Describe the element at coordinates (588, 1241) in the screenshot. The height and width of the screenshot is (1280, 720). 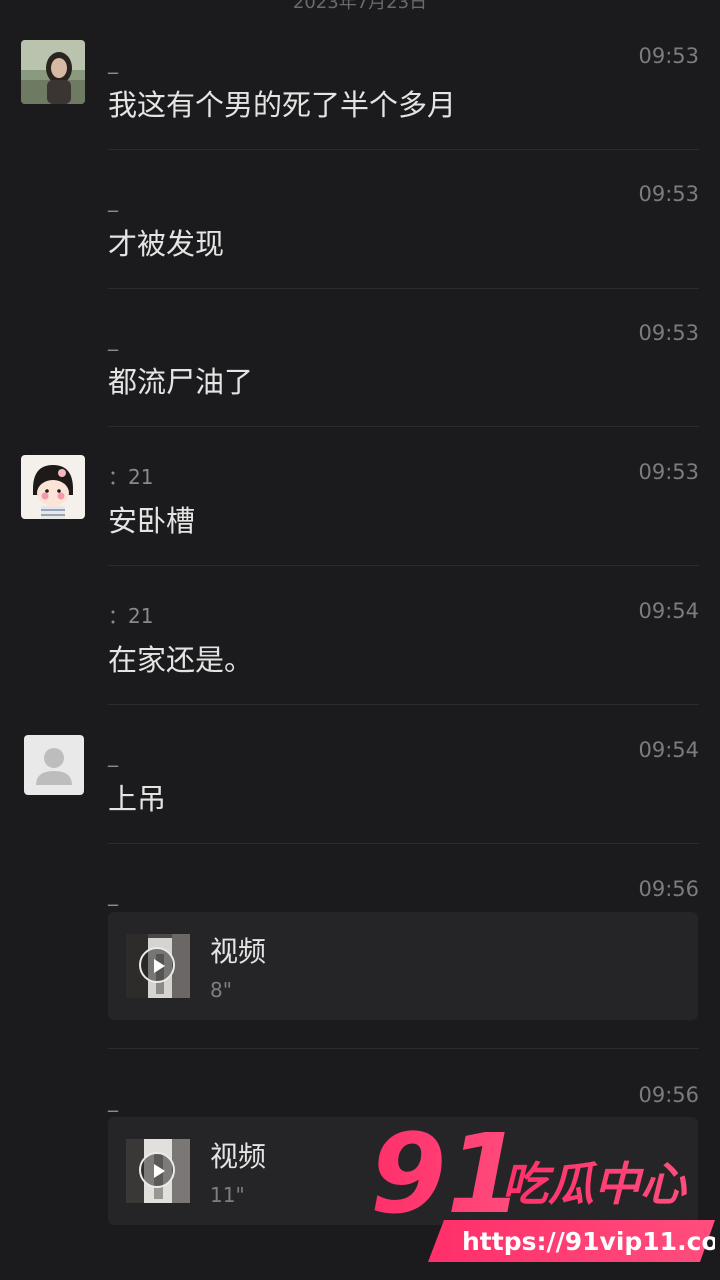
I see `watermark-url: https://91vip11.com` at that location.